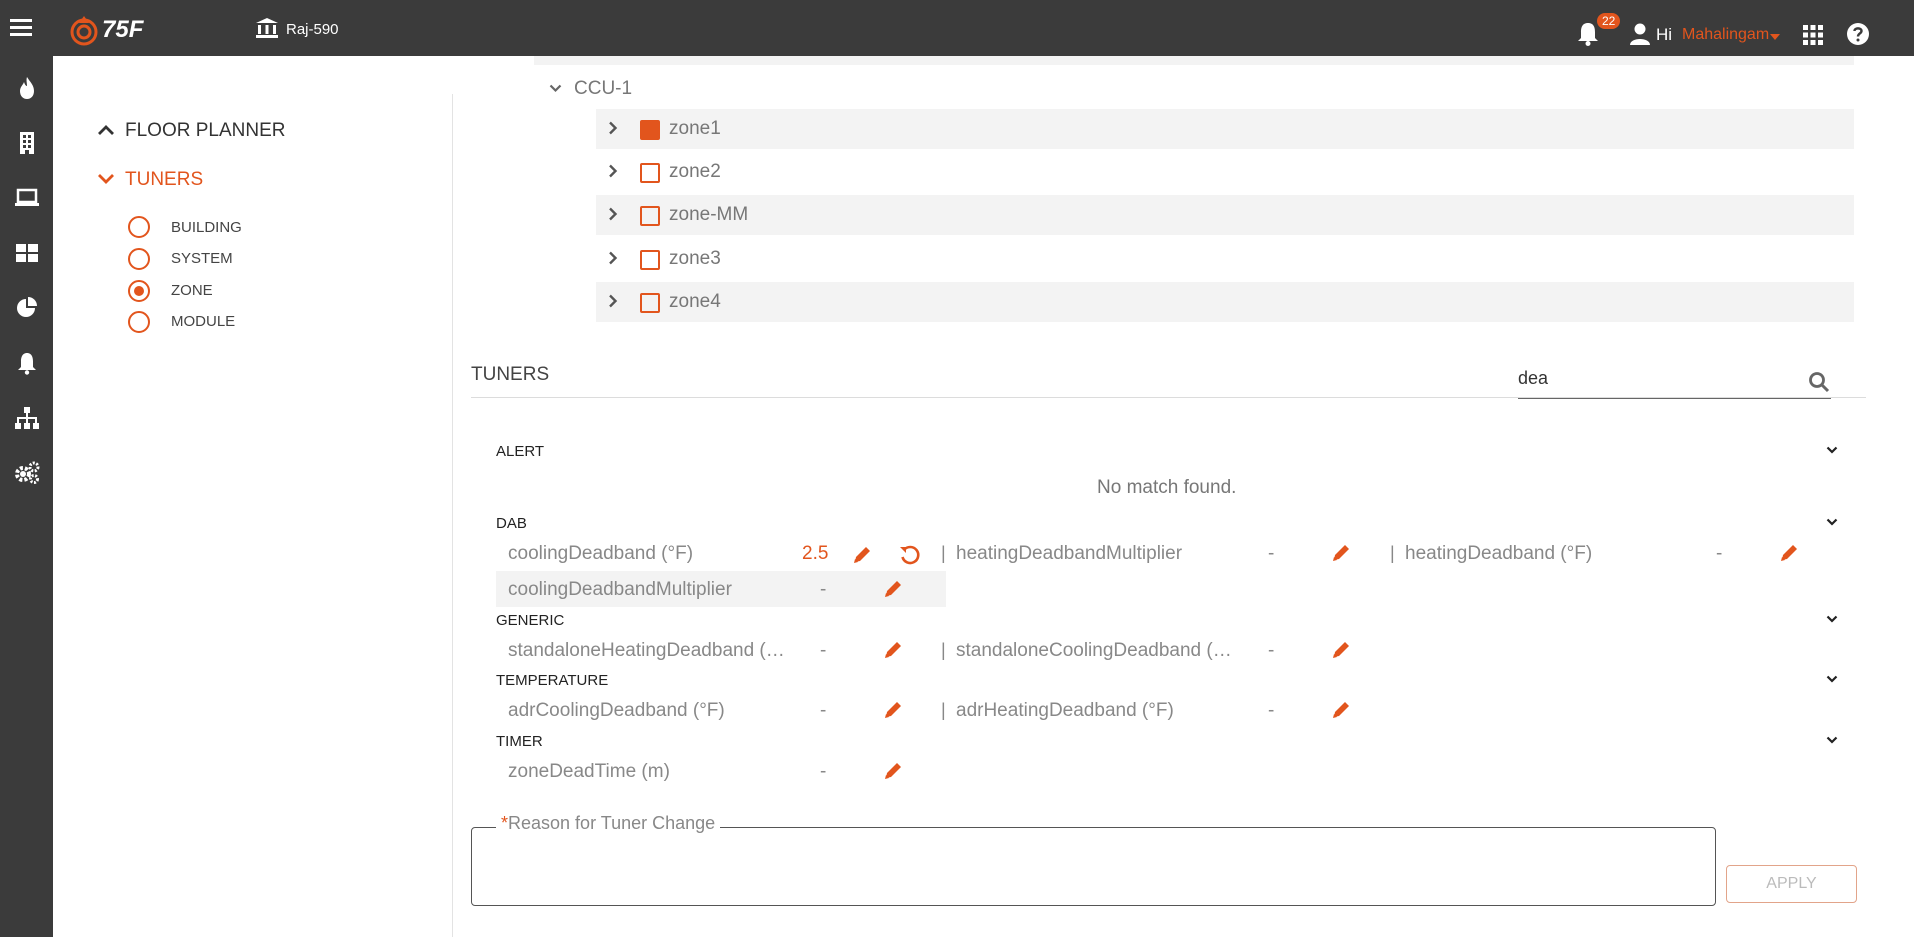  I want to click on floor-planner-menu: FLOOR PLANNER, so click(205, 131).